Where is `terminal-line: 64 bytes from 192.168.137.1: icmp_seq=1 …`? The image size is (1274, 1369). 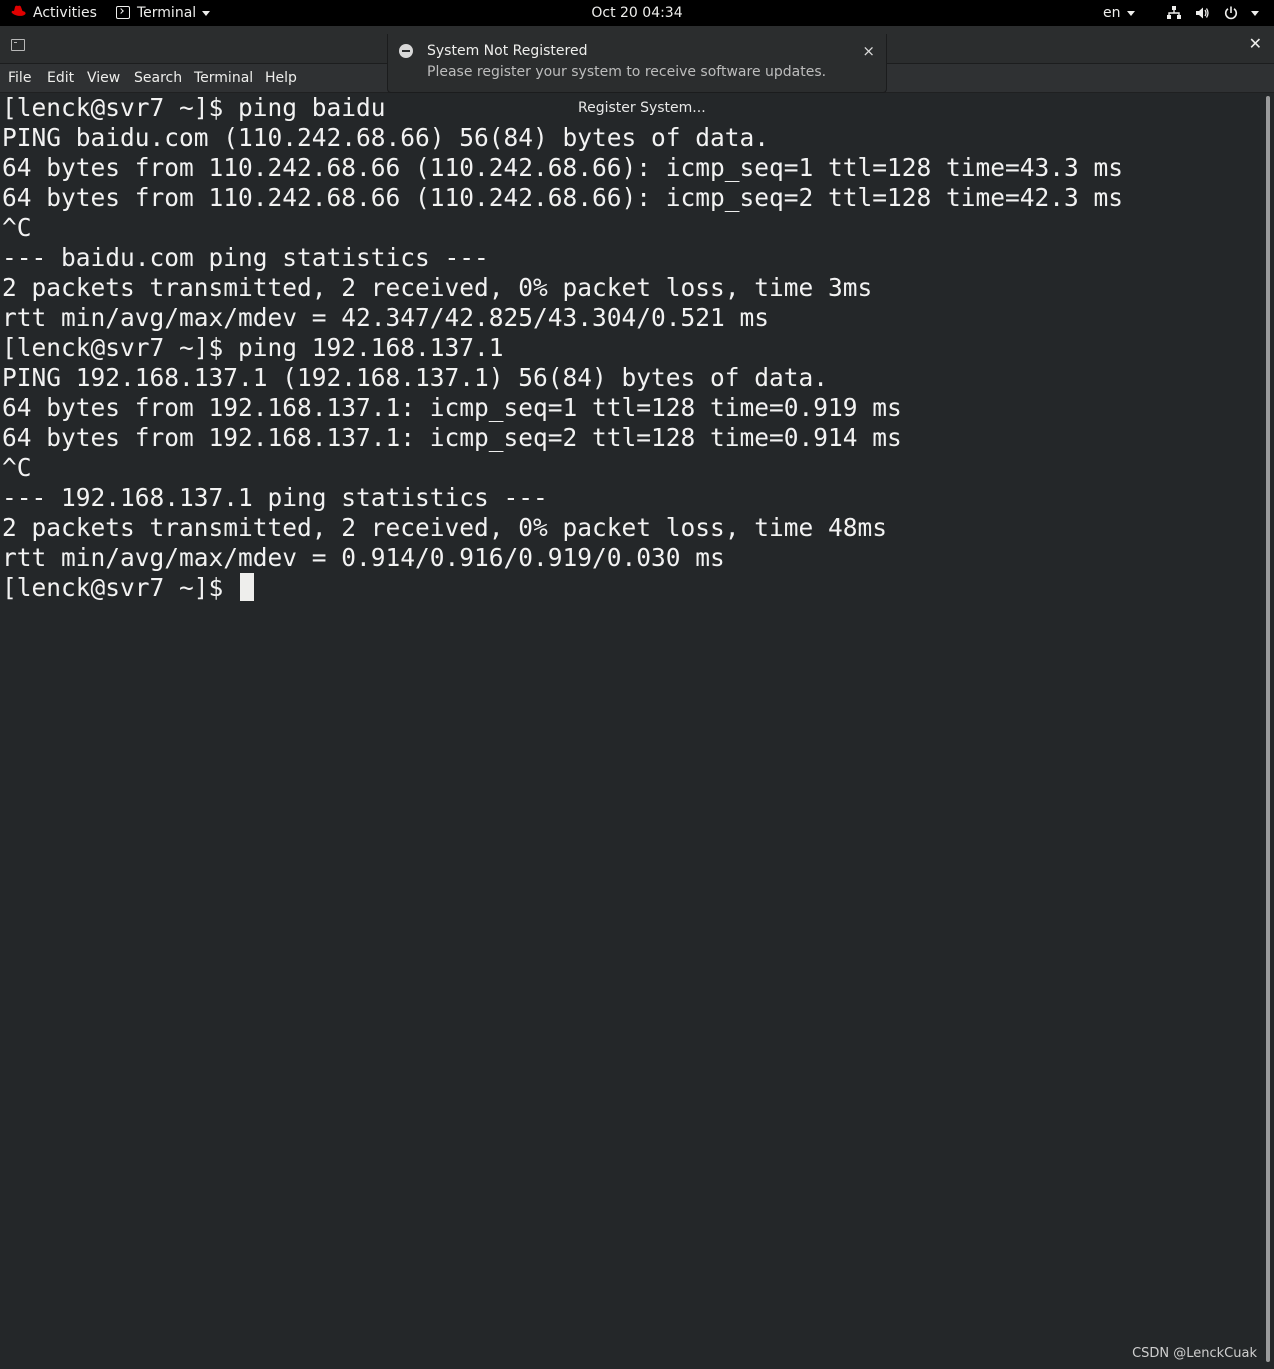 terminal-line: 64 bytes from 192.168.137.1: icmp_seq=1 … is located at coordinates (452, 407).